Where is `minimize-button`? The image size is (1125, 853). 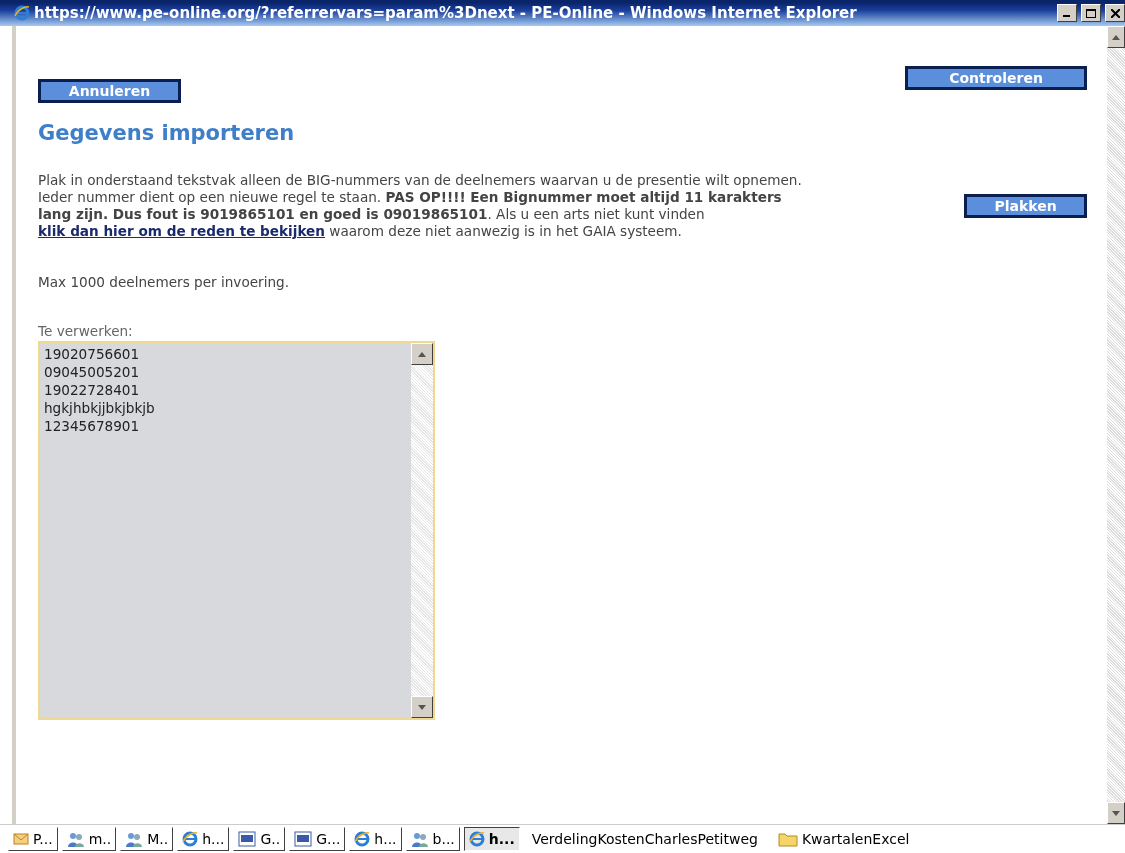 minimize-button is located at coordinates (1067, 13).